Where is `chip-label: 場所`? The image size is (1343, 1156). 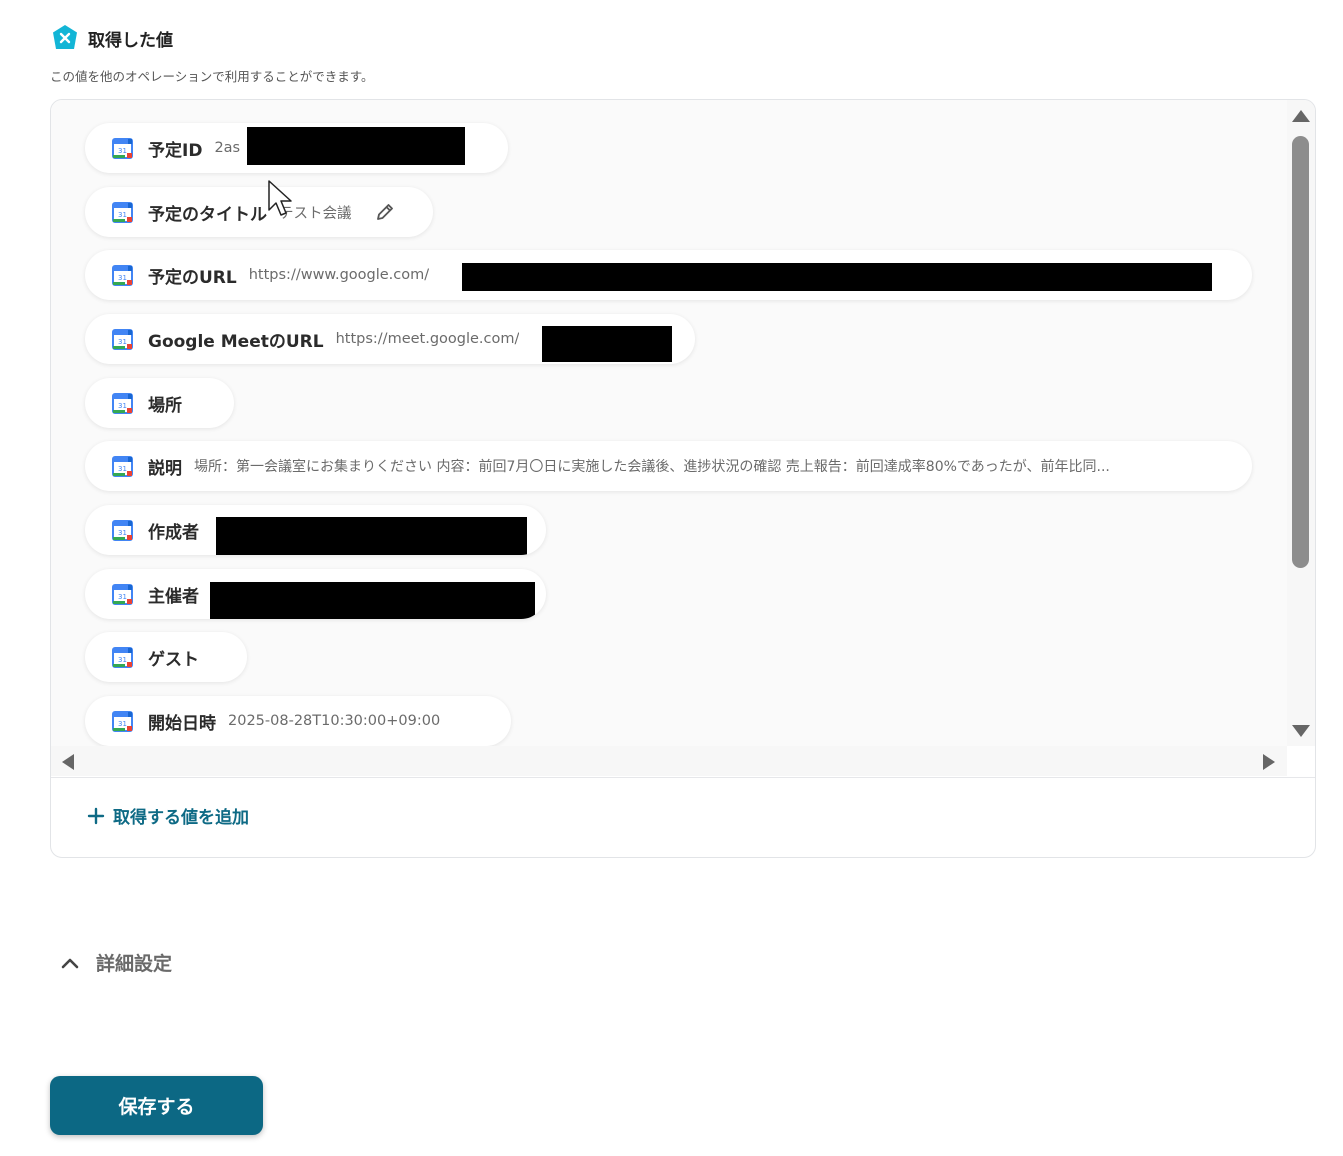 chip-label: 場所 is located at coordinates (165, 405).